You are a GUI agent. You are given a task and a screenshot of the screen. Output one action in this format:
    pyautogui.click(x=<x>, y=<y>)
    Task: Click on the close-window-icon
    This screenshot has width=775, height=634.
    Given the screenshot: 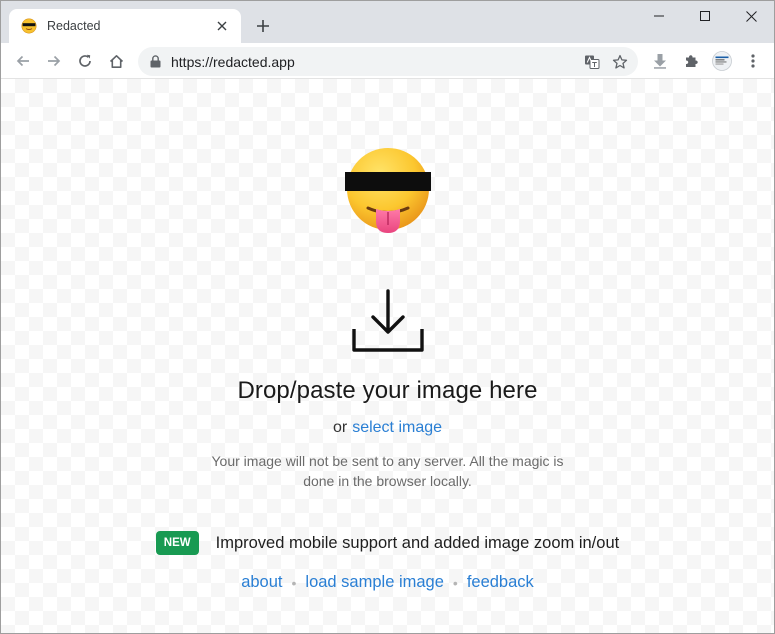 What is the action you would take?
    pyautogui.click(x=751, y=16)
    